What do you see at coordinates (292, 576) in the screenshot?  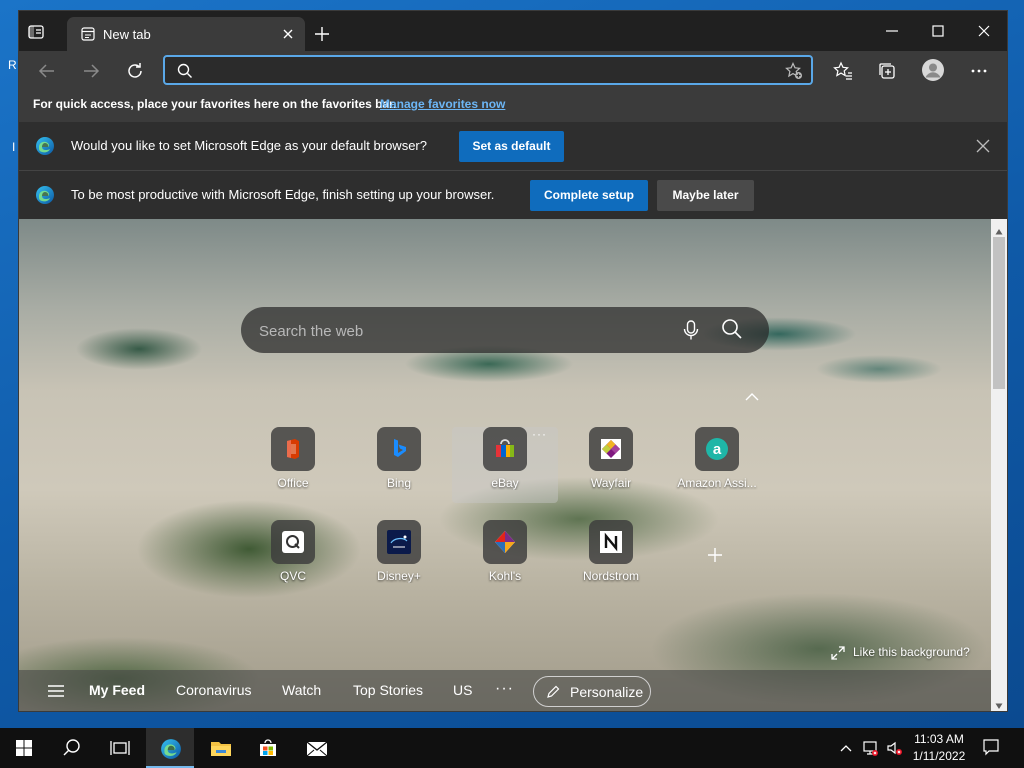 I see `tile-label: QVC` at bounding box center [292, 576].